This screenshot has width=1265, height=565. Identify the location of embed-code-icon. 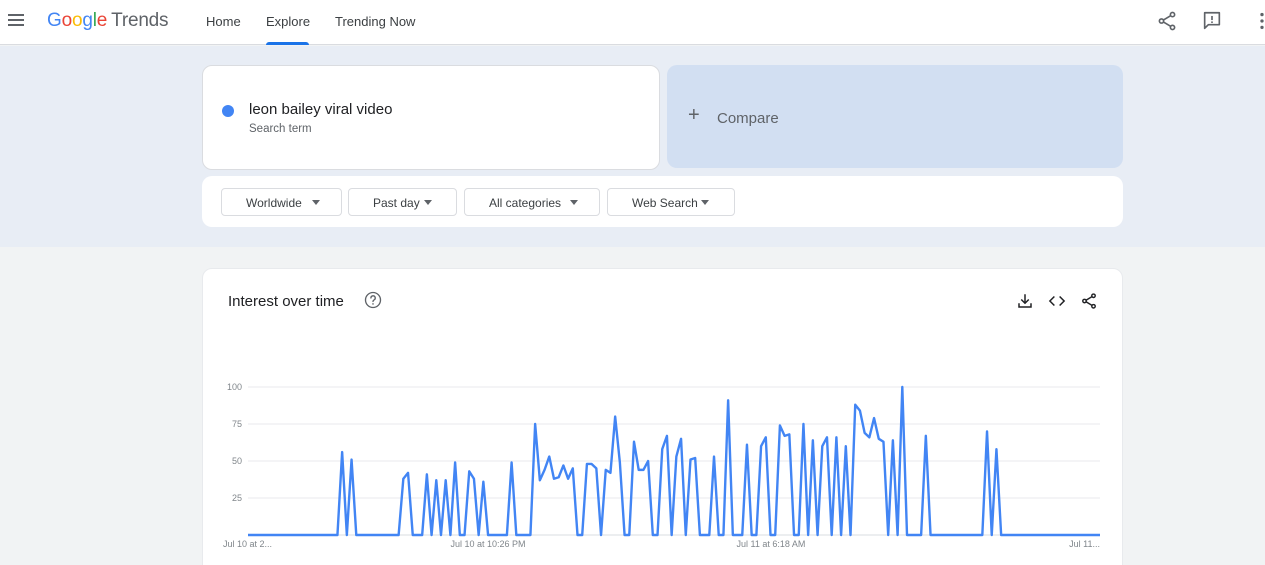
(1057, 301).